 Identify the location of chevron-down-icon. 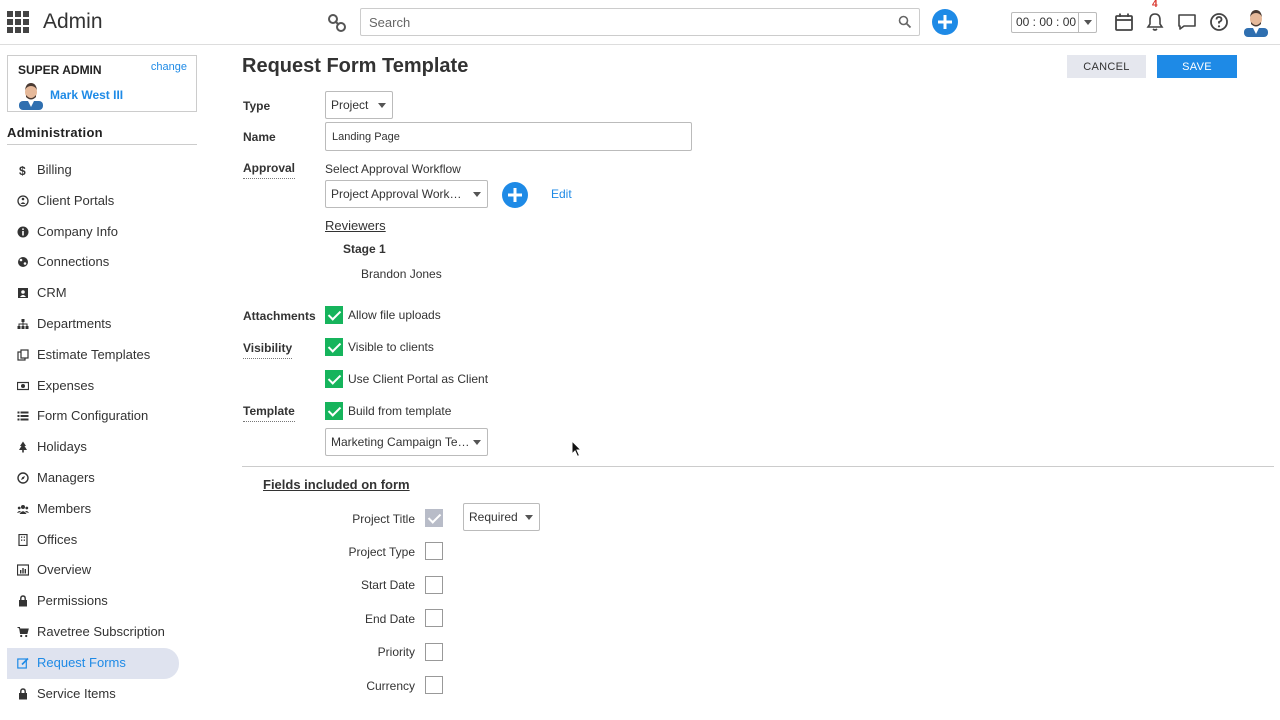
(1088, 22).